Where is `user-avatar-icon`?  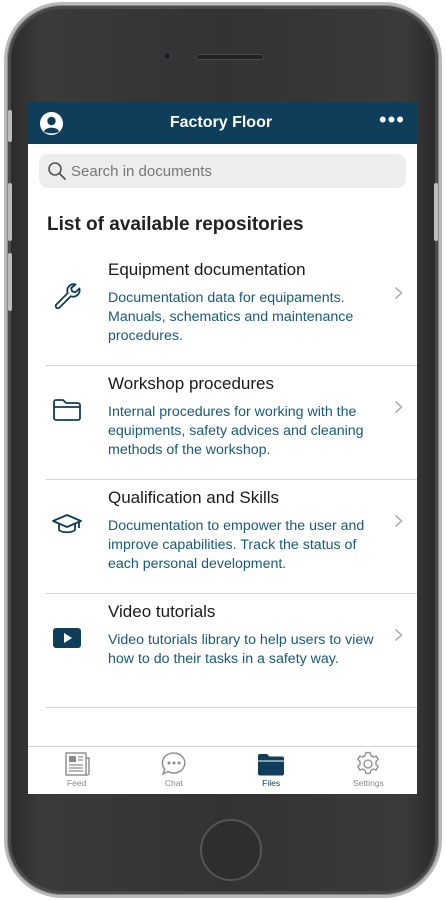
user-avatar-icon is located at coordinates (51, 123).